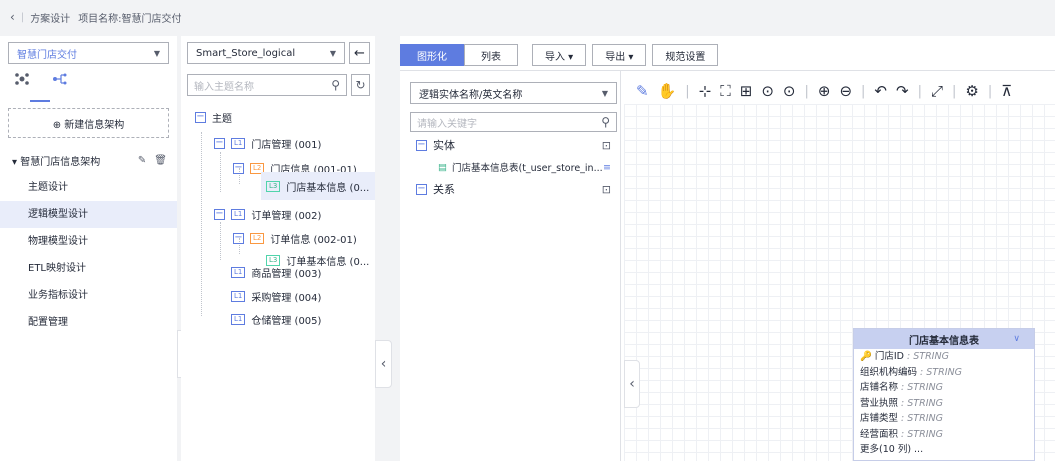  I want to click on fullscreen-icon: ⤢, so click(937, 91).